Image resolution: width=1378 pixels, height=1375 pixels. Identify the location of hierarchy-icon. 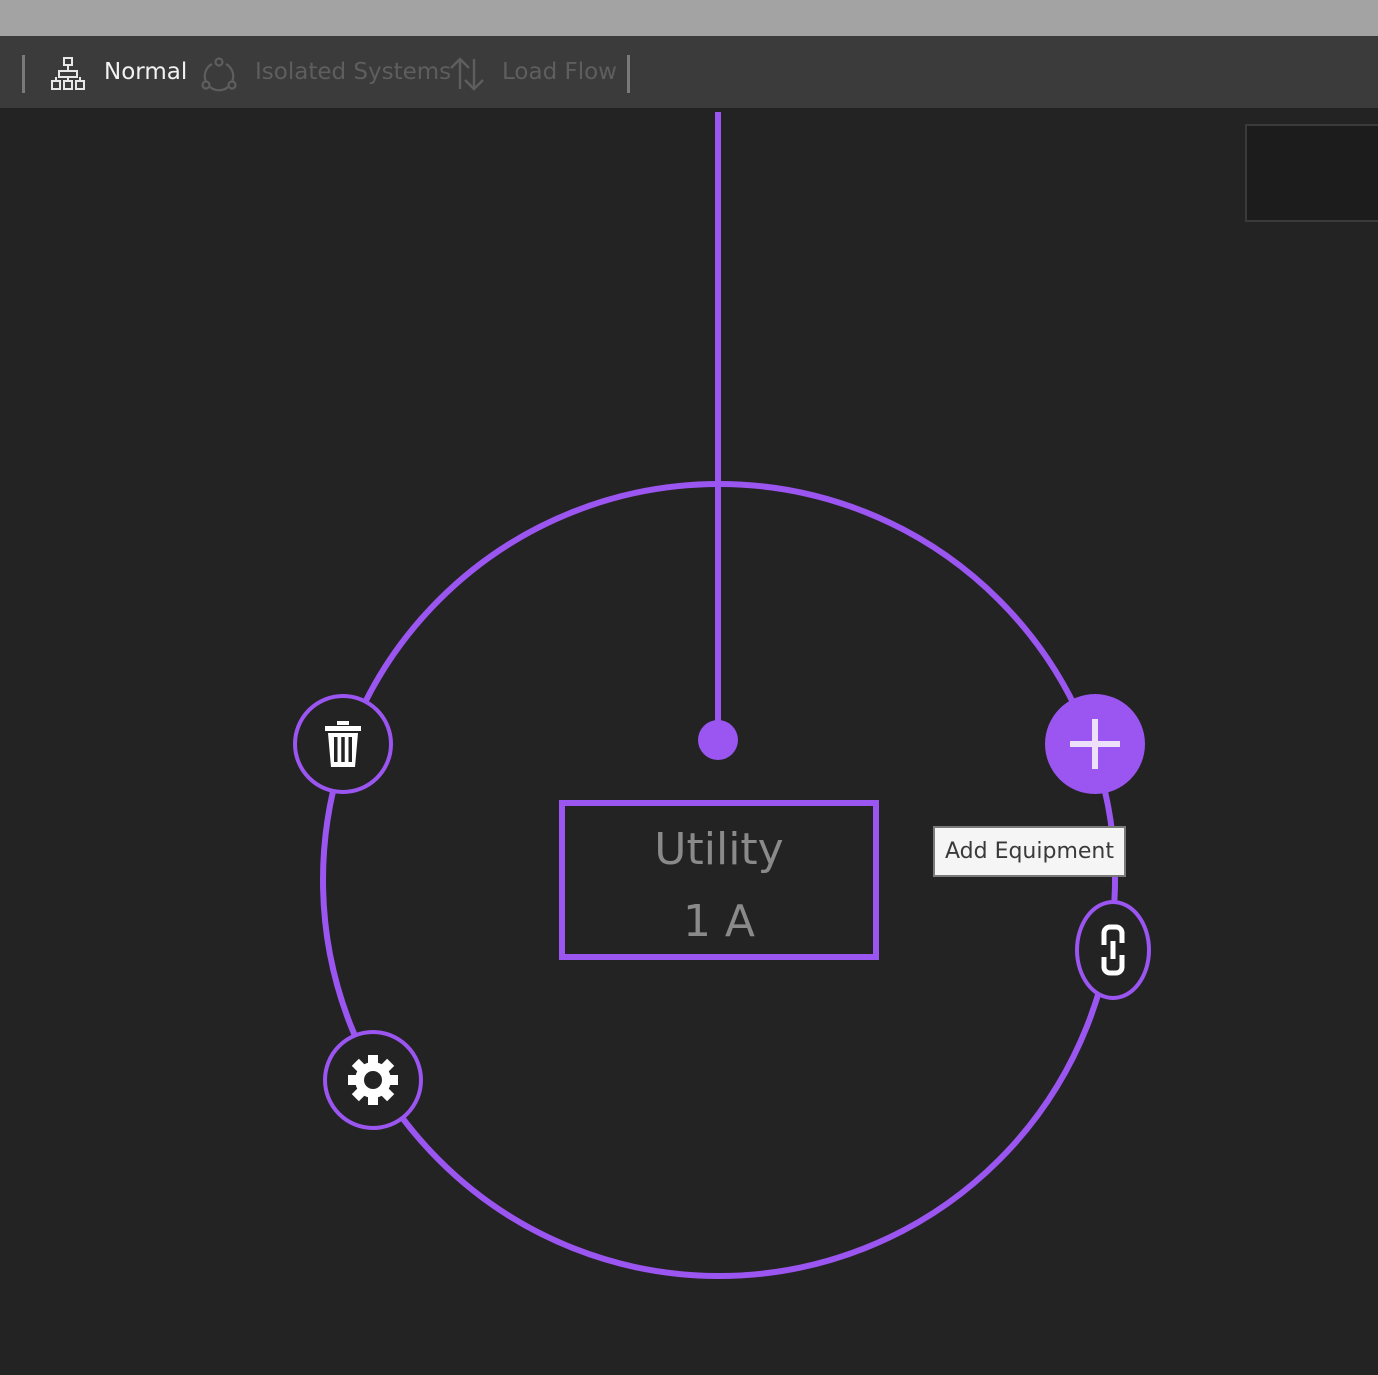
(68, 74).